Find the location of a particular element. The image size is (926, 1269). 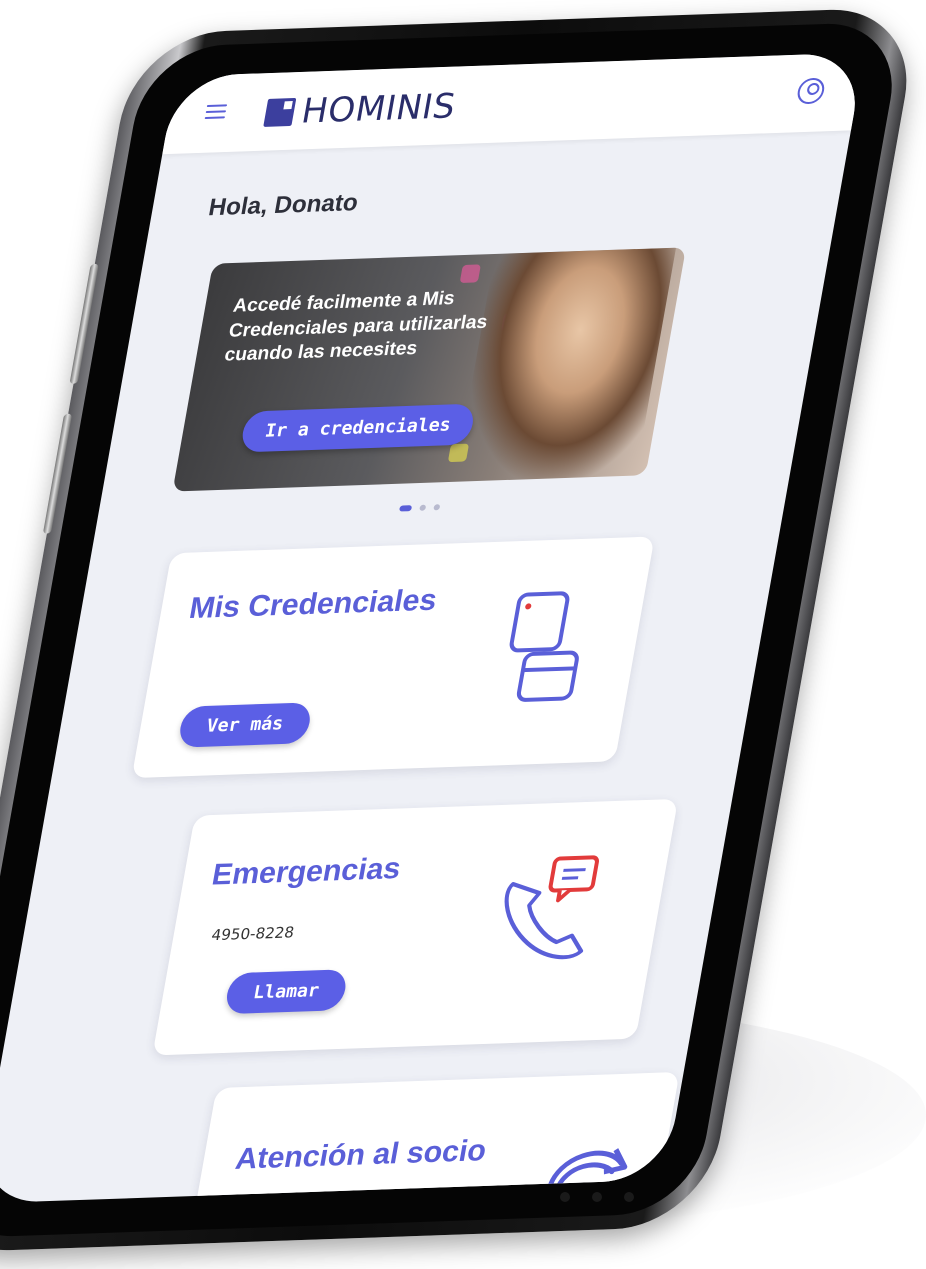

credentials-card: Mis Credenciales Ver más is located at coordinates (393, 657).